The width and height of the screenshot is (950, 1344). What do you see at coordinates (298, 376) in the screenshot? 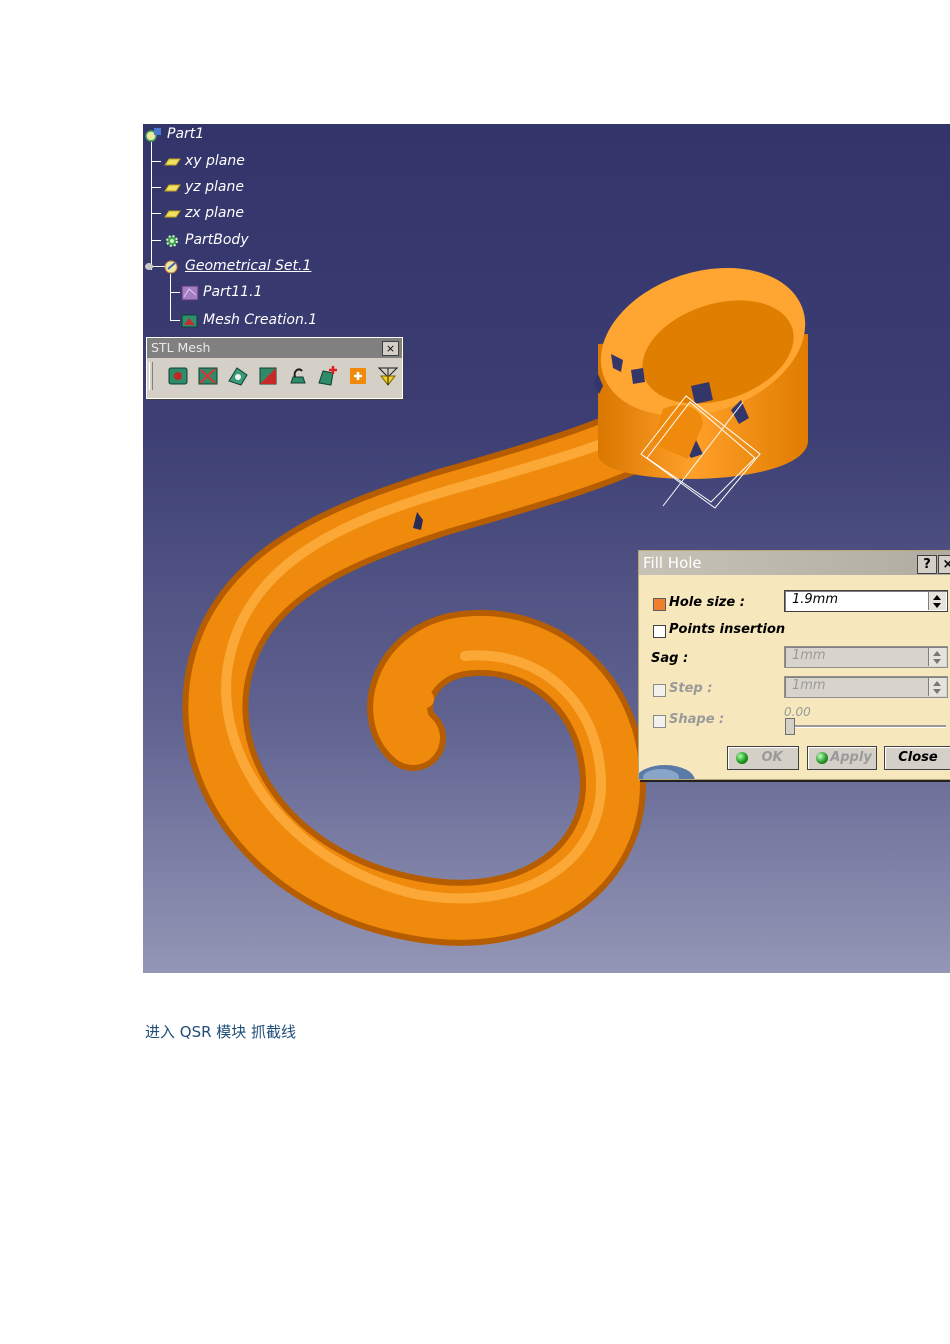
I see `mesh-creation-icon` at bounding box center [298, 376].